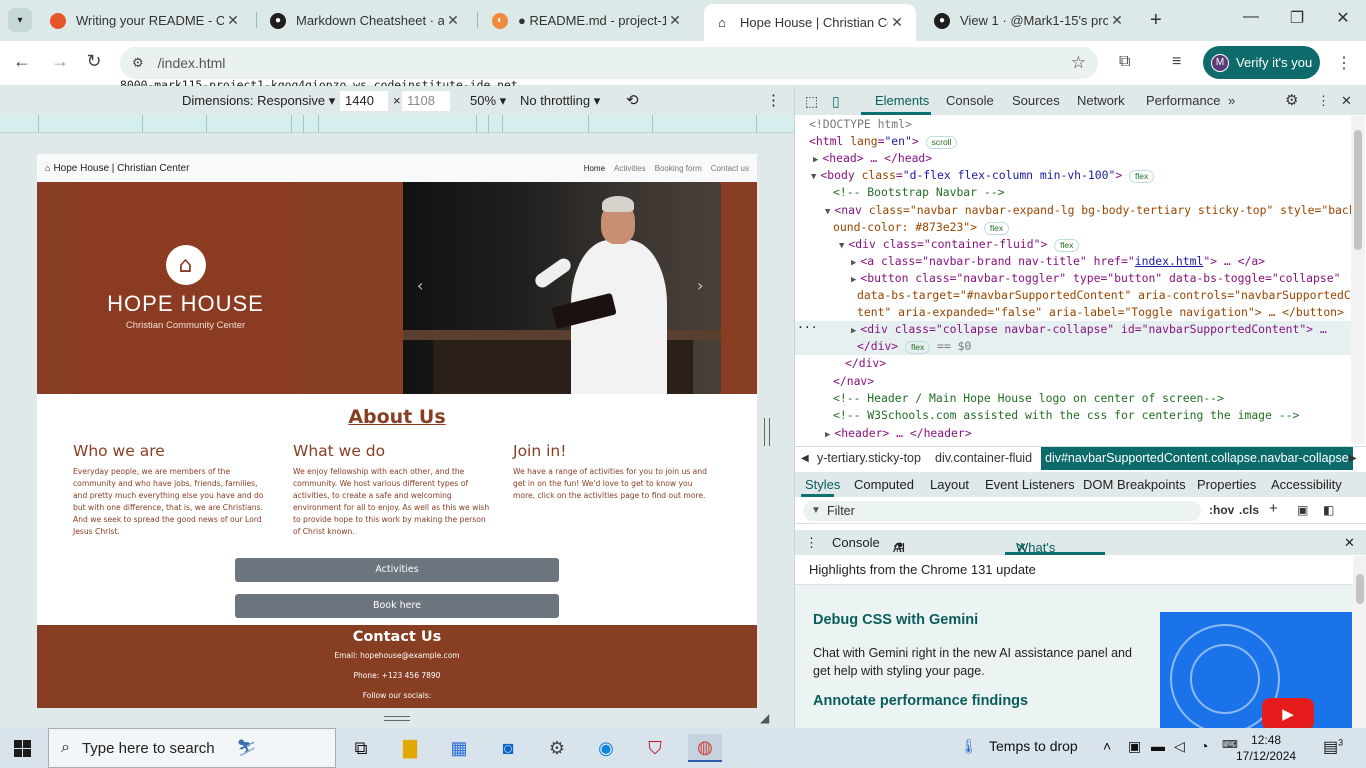 The image size is (1366, 768). Describe the element at coordinates (1036, 100) in the screenshot. I see `tab-sources: Sources` at that location.